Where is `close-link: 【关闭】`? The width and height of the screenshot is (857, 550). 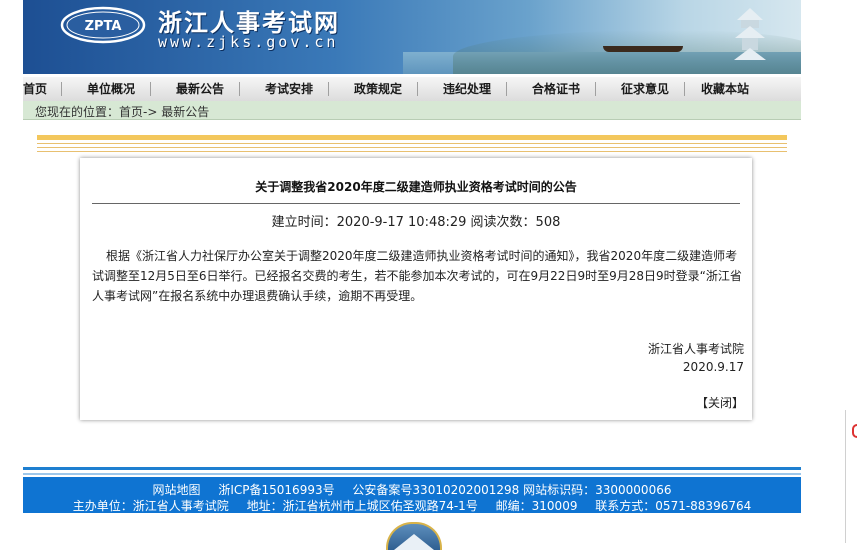
close-link: 【关闭】 is located at coordinates (720, 402).